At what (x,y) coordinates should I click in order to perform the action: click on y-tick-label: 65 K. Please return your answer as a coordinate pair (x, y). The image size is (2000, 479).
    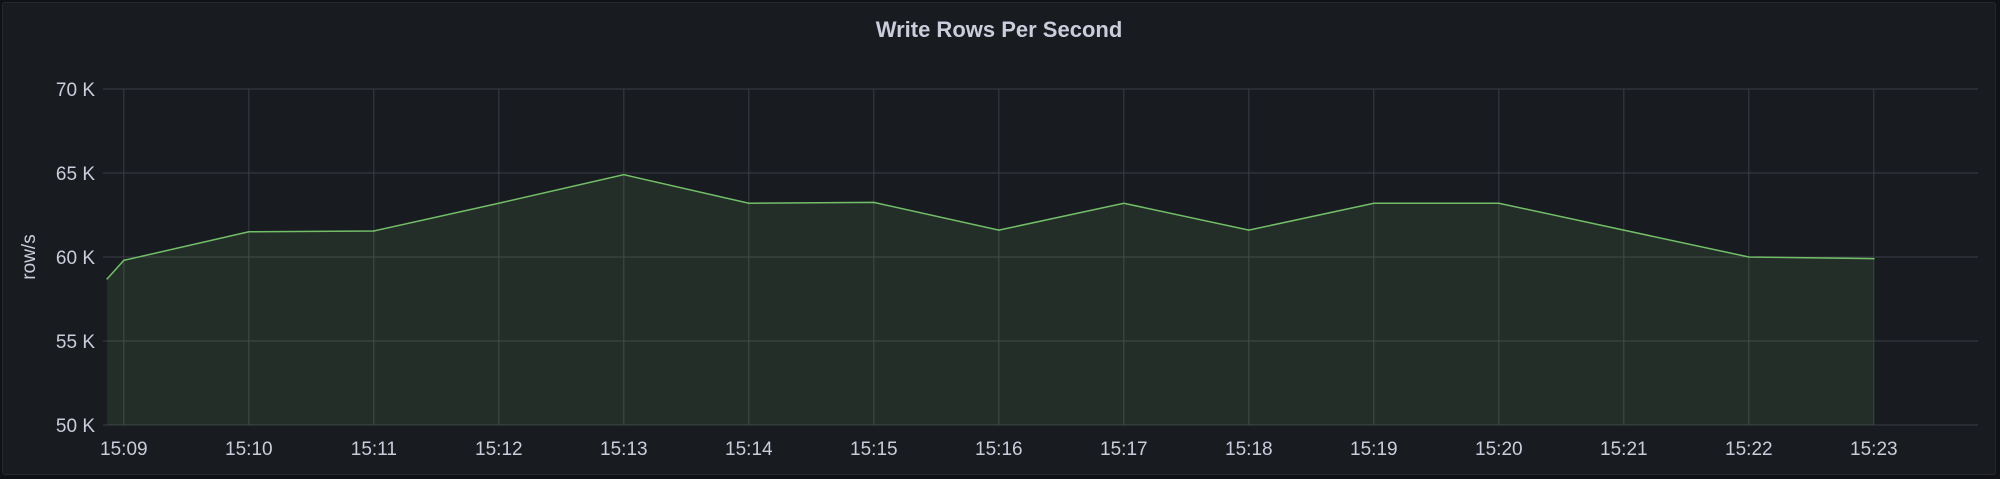
    Looking at the image, I should click on (75, 174).